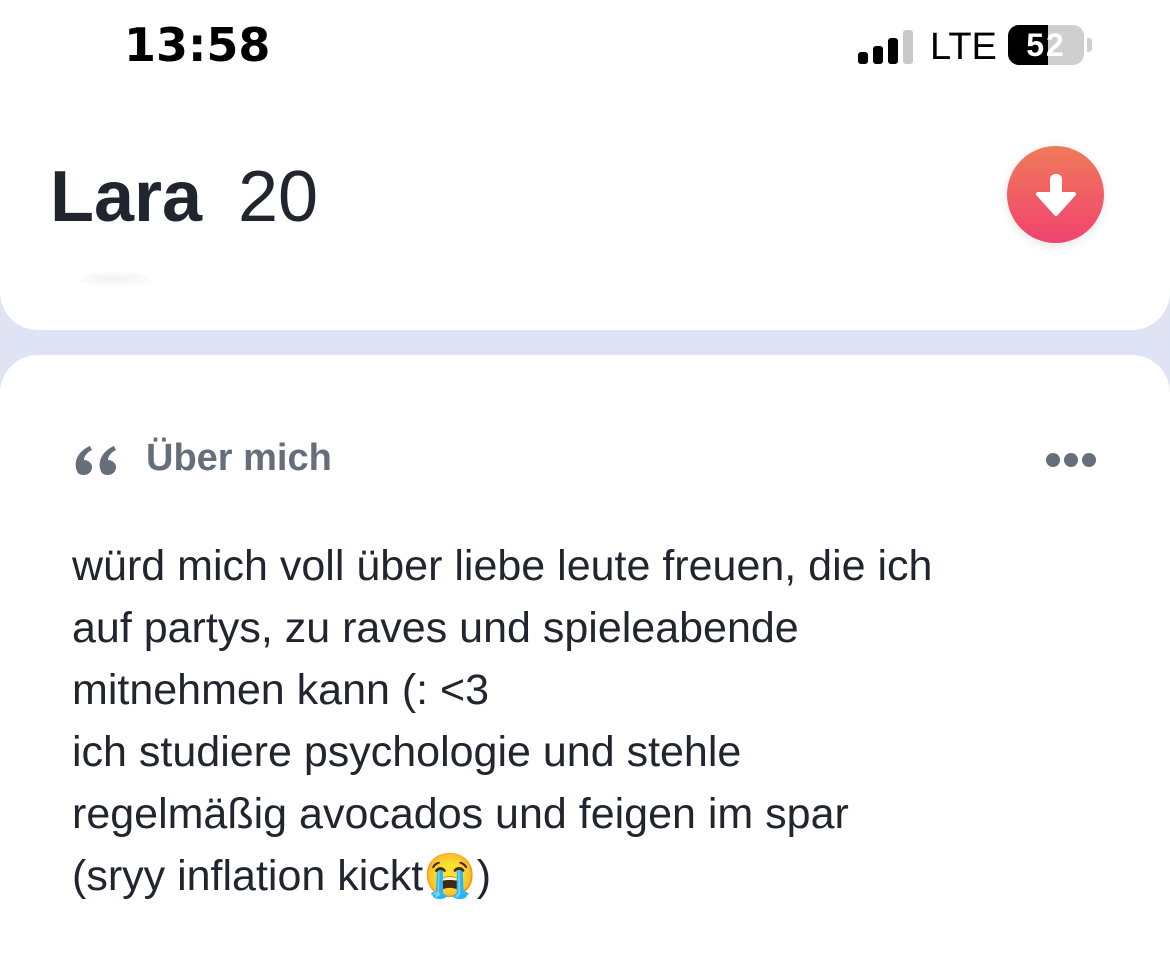 The height and width of the screenshot is (975, 1170). I want to click on signal-strength-icon, so click(886, 47).